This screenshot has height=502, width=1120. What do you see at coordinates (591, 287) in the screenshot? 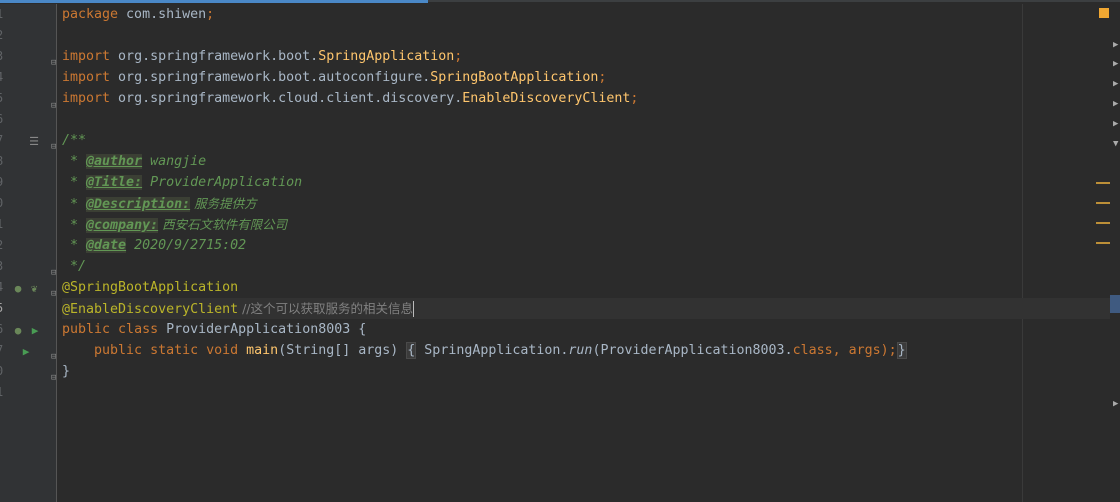
I see `code-line: @SpringBootApplication` at bounding box center [591, 287].